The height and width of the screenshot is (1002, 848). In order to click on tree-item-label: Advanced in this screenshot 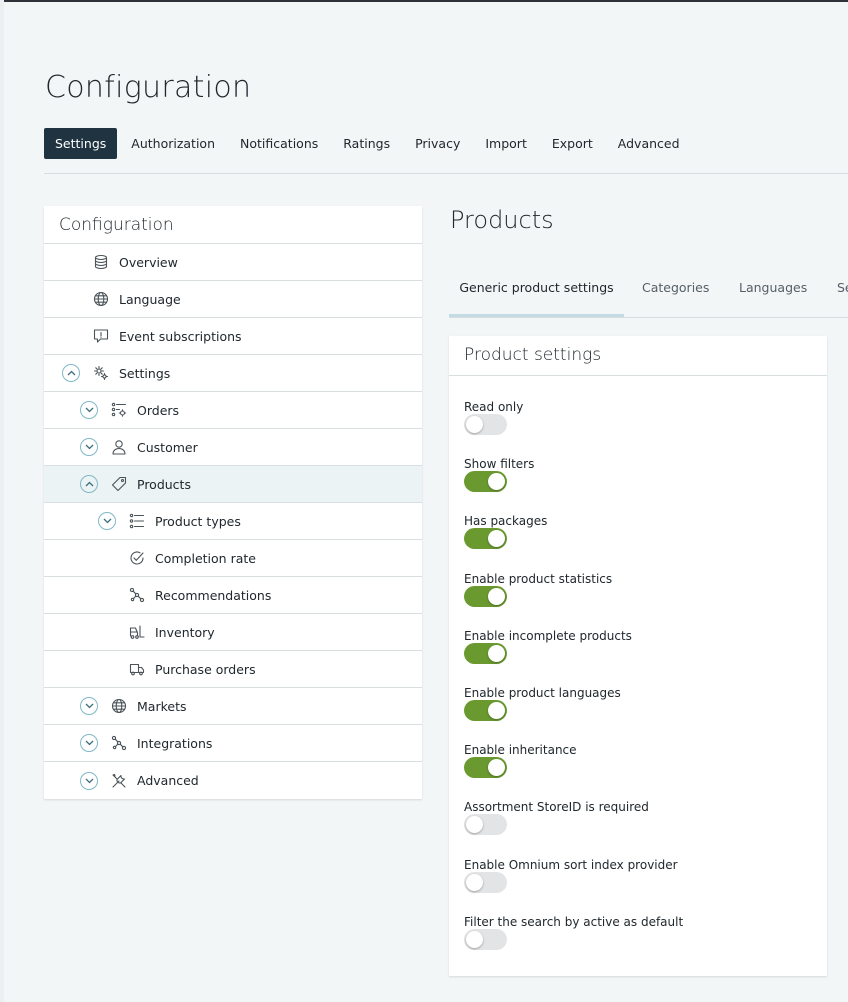, I will do `click(168, 780)`.